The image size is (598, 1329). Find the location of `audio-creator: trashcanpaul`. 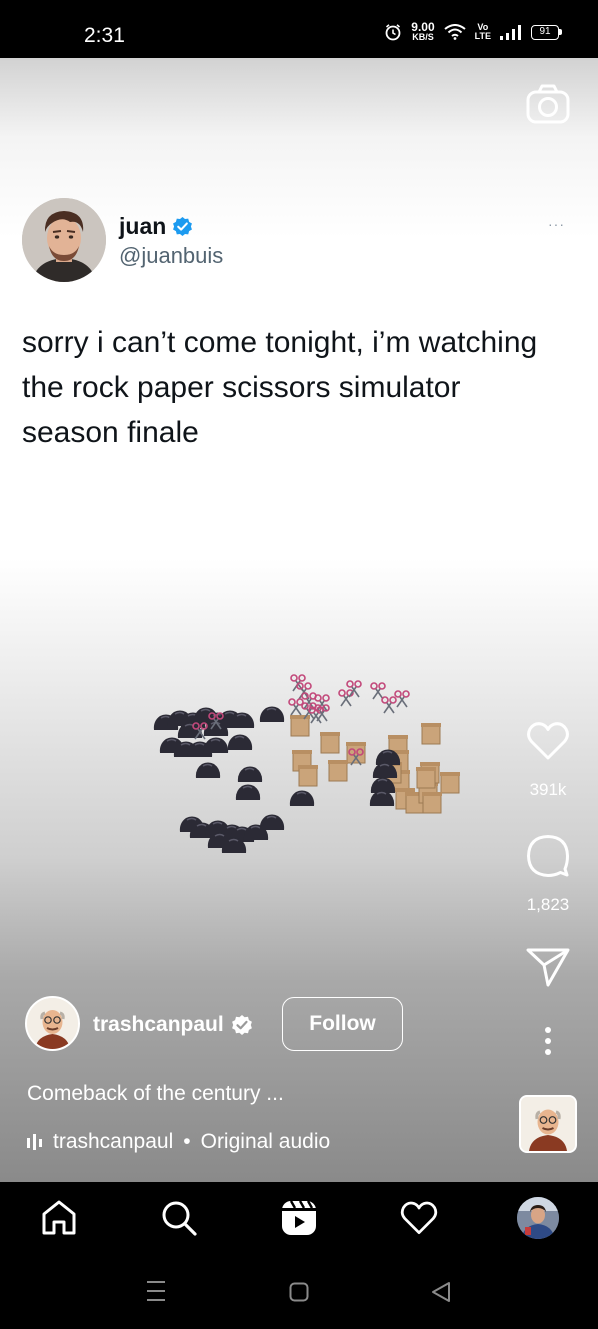

audio-creator: trashcanpaul is located at coordinates (113, 1141).